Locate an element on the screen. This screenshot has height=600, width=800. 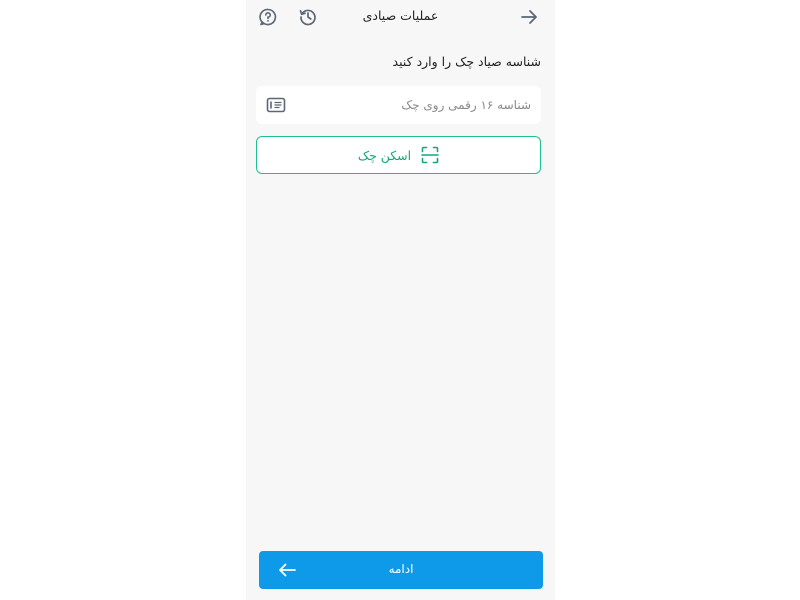
scan-check-button: اسکن چک is located at coordinates (398, 155).